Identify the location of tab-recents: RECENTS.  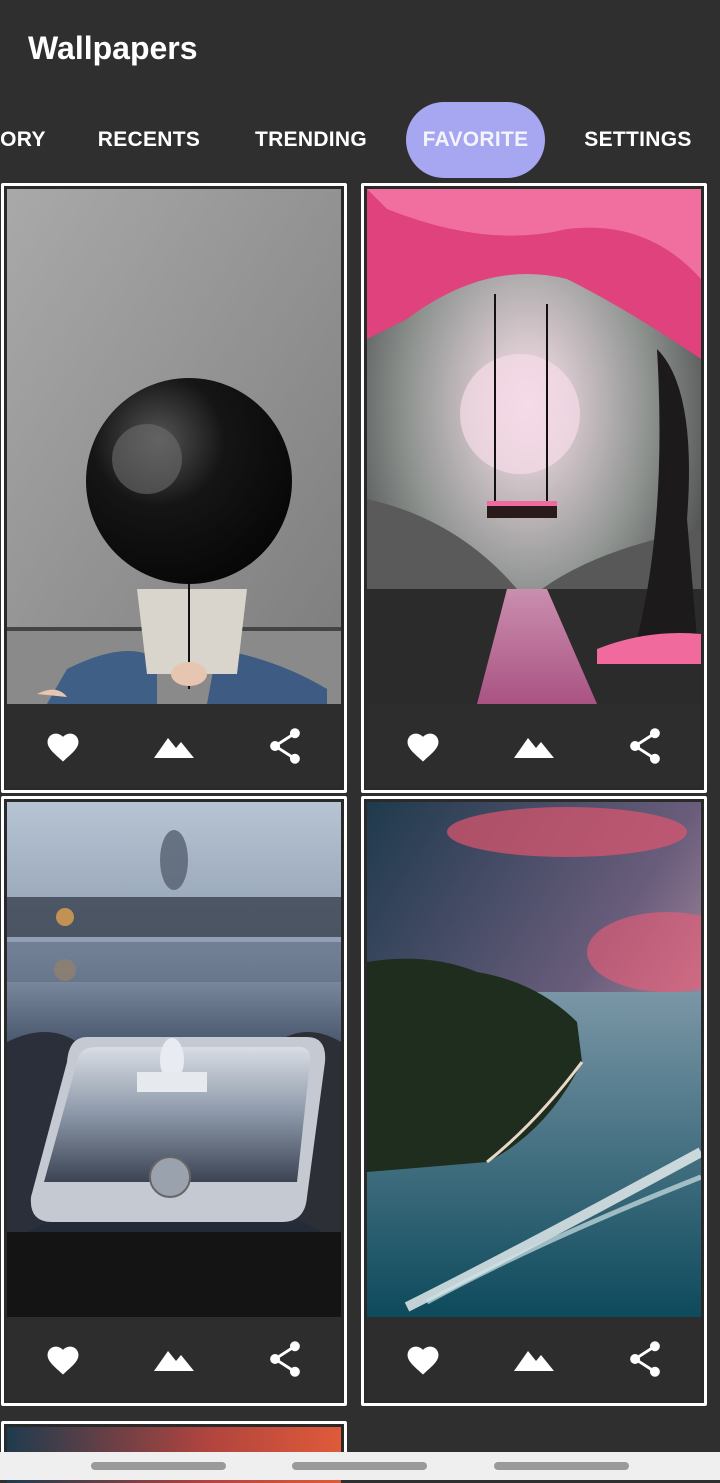
(149, 140).